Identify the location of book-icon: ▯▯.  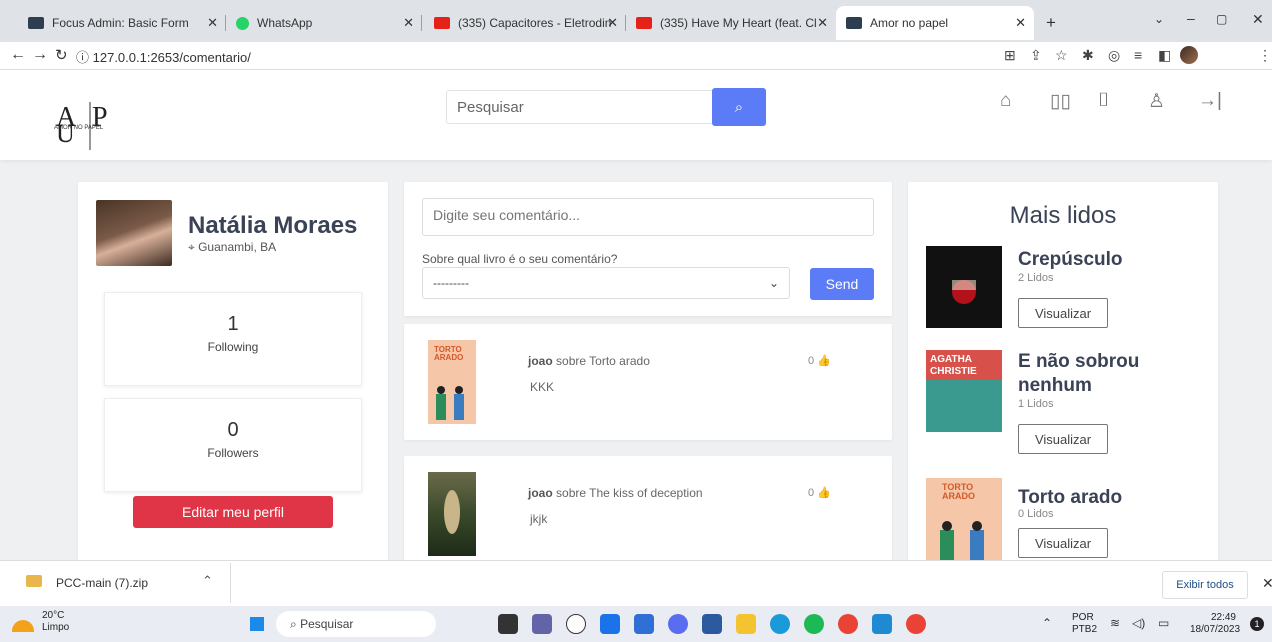
(1060, 101).